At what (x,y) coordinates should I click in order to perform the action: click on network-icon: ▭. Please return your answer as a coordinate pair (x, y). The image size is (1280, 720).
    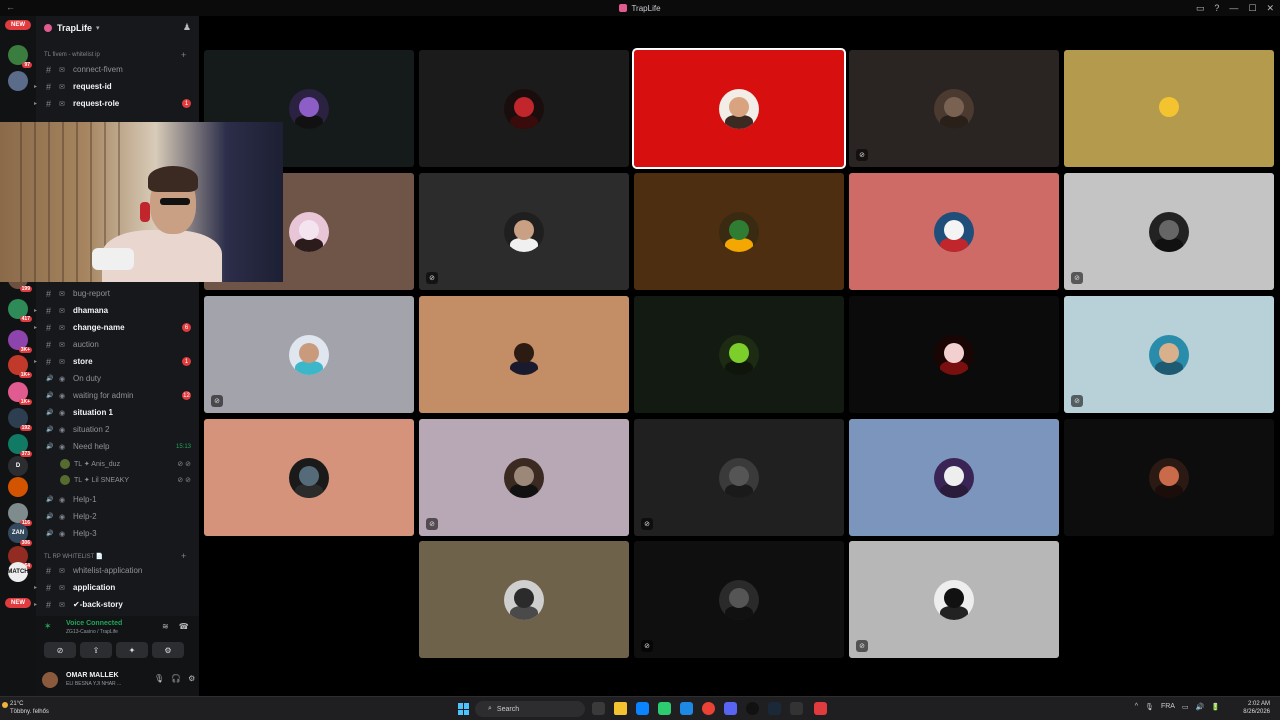
    Looking at the image, I should click on (1185, 707).